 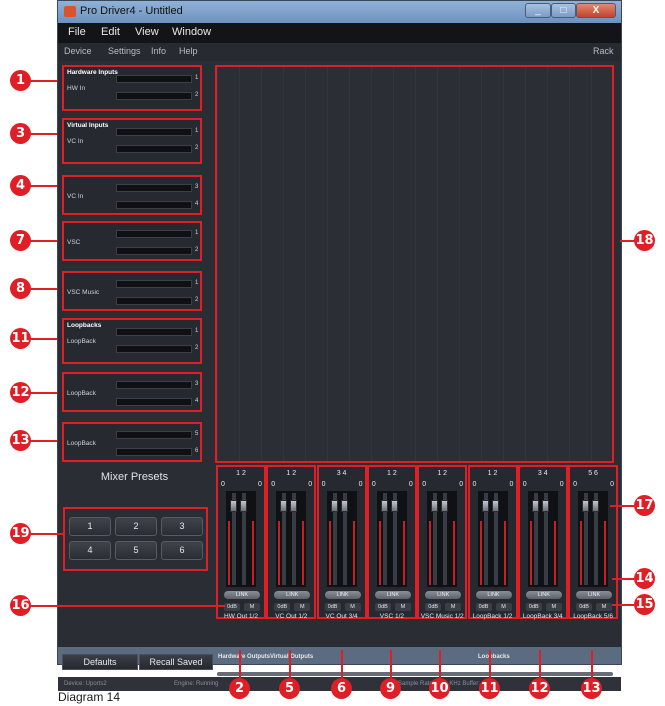 What do you see at coordinates (415, 674) in the screenshot?
I see `horizontal-scrollbar` at bounding box center [415, 674].